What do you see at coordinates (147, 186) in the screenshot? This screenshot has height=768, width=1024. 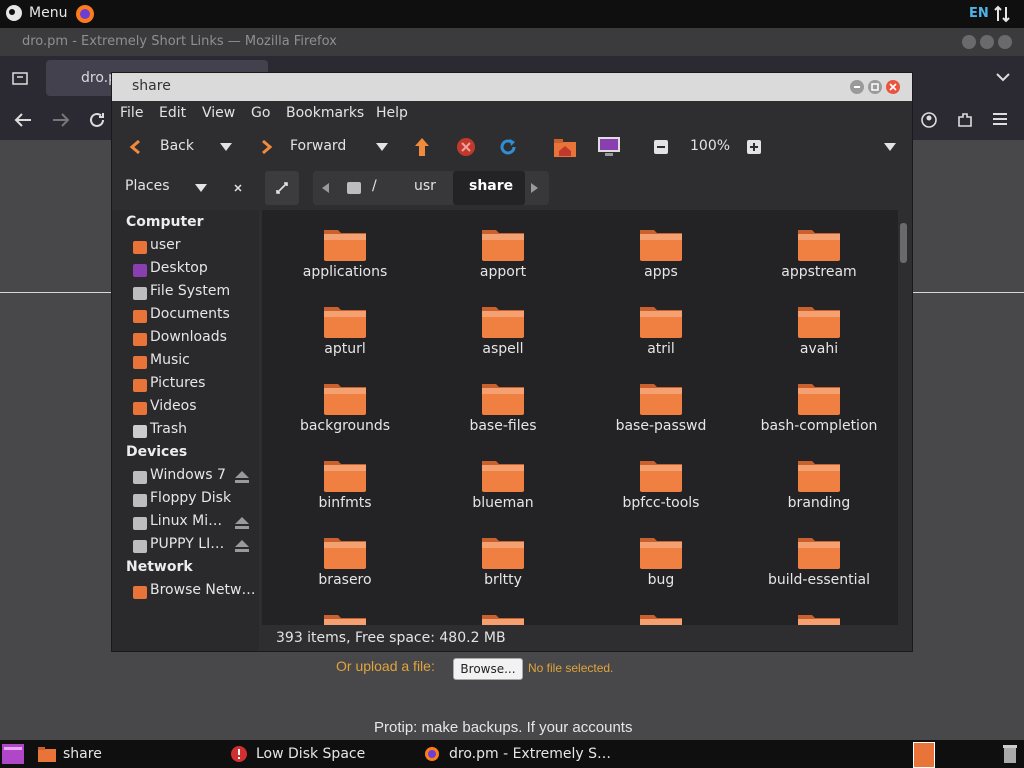 I see `sidebar-selector: Places` at bounding box center [147, 186].